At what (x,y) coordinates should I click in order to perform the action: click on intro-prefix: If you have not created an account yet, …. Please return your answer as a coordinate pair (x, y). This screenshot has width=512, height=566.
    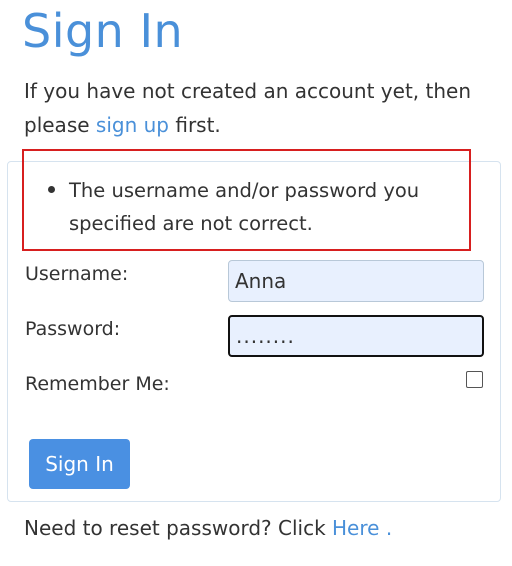
    Looking at the image, I should click on (248, 108).